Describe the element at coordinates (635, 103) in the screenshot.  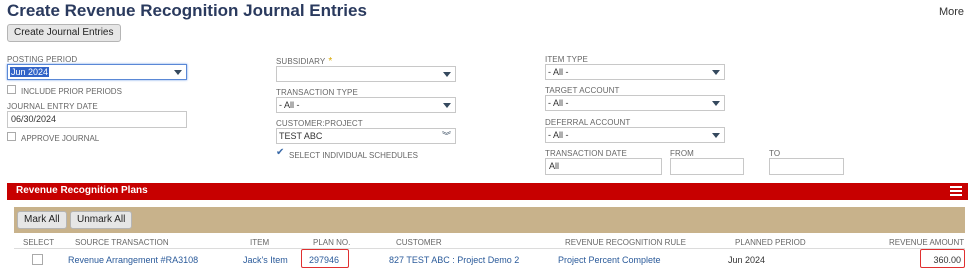
I see `target-account-select: - All -` at that location.